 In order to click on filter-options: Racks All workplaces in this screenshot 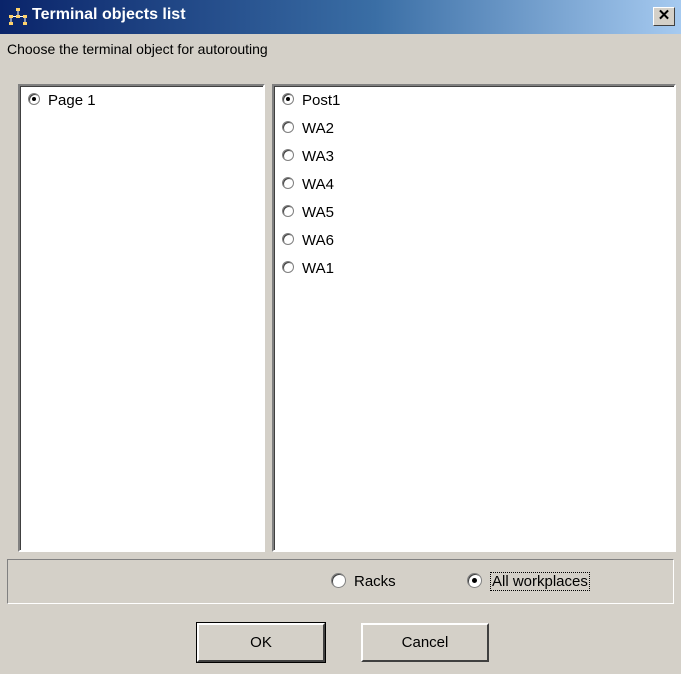, I will do `click(340, 581)`.